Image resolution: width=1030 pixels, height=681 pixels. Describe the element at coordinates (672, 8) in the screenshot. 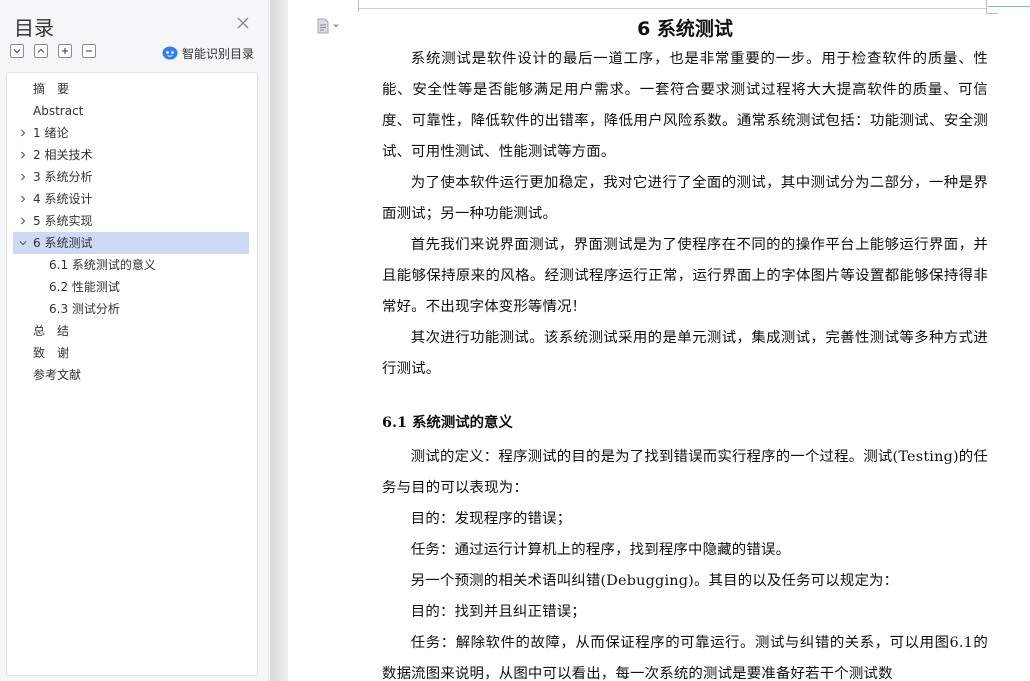

I see `page-top-margin-line` at that location.